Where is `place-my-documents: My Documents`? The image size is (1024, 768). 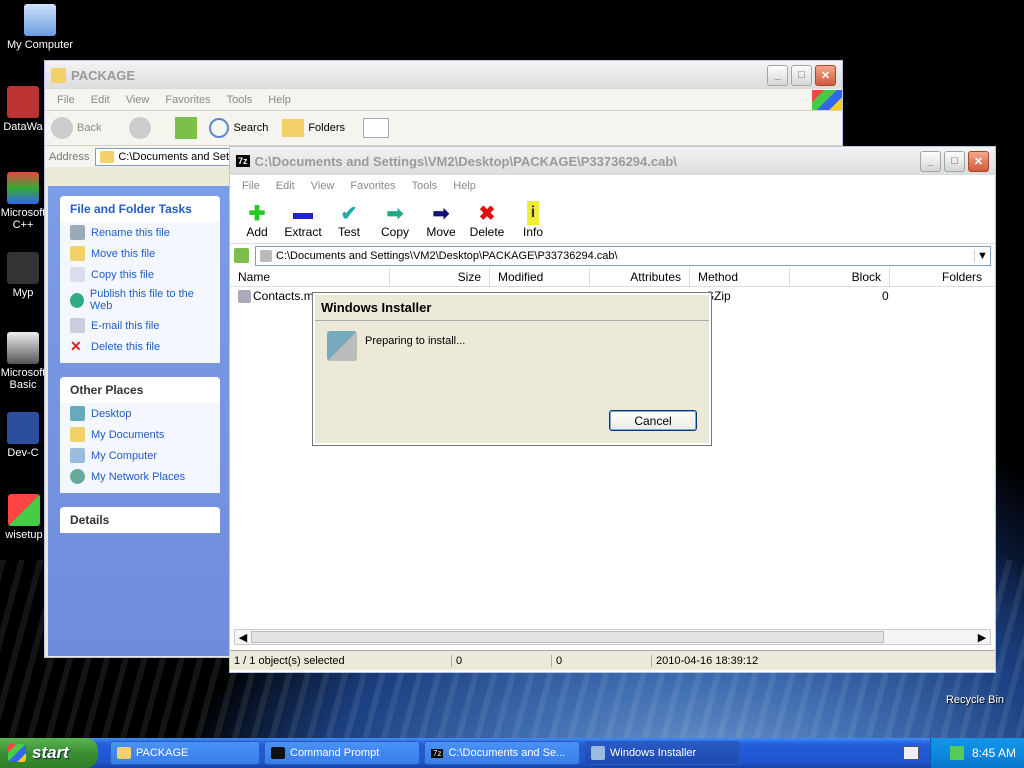 place-my-documents: My Documents is located at coordinates (140, 434).